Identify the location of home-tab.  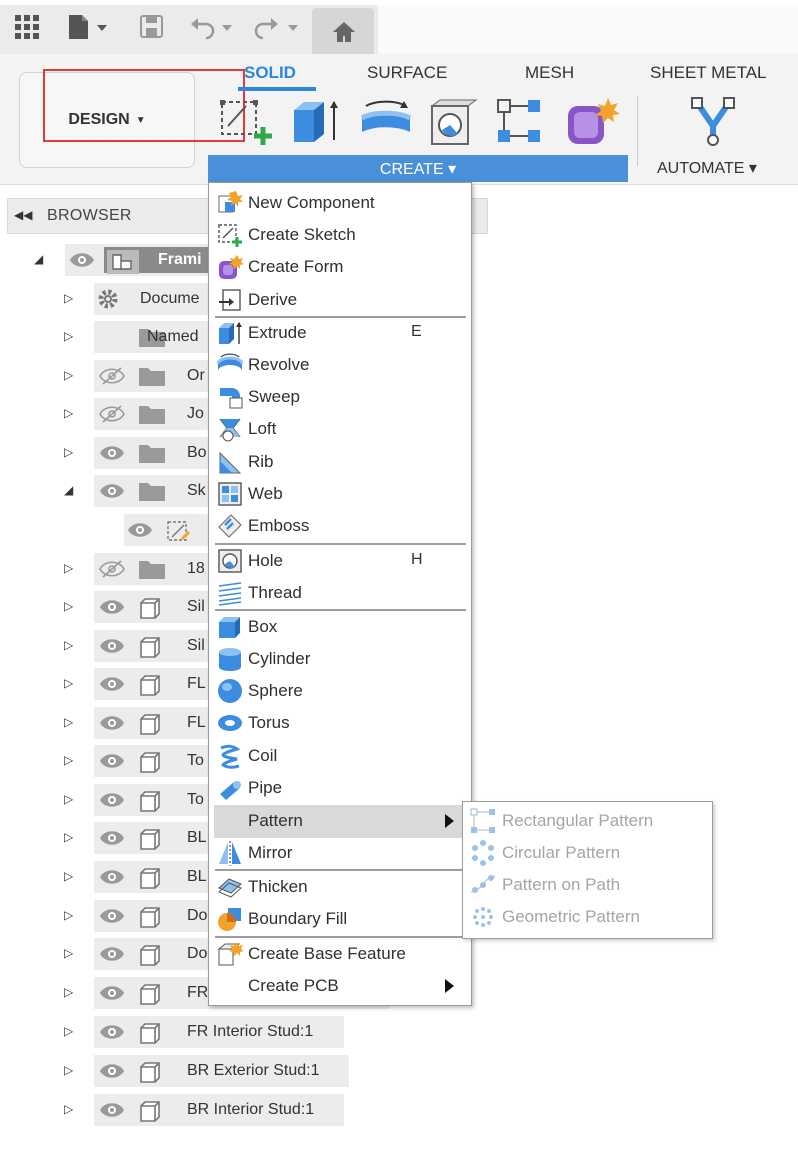
(343, 31).